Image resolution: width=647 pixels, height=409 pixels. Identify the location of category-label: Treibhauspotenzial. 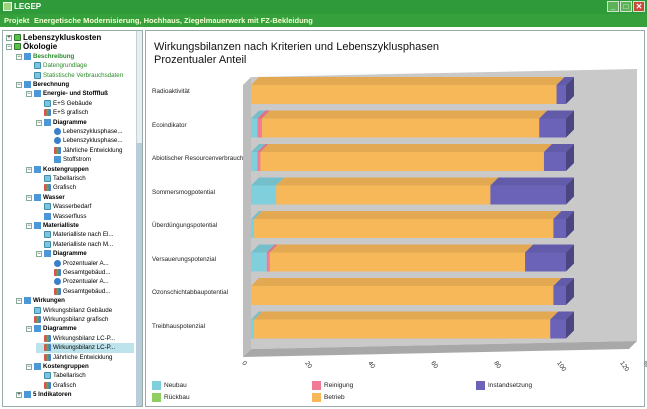
(178, 326).